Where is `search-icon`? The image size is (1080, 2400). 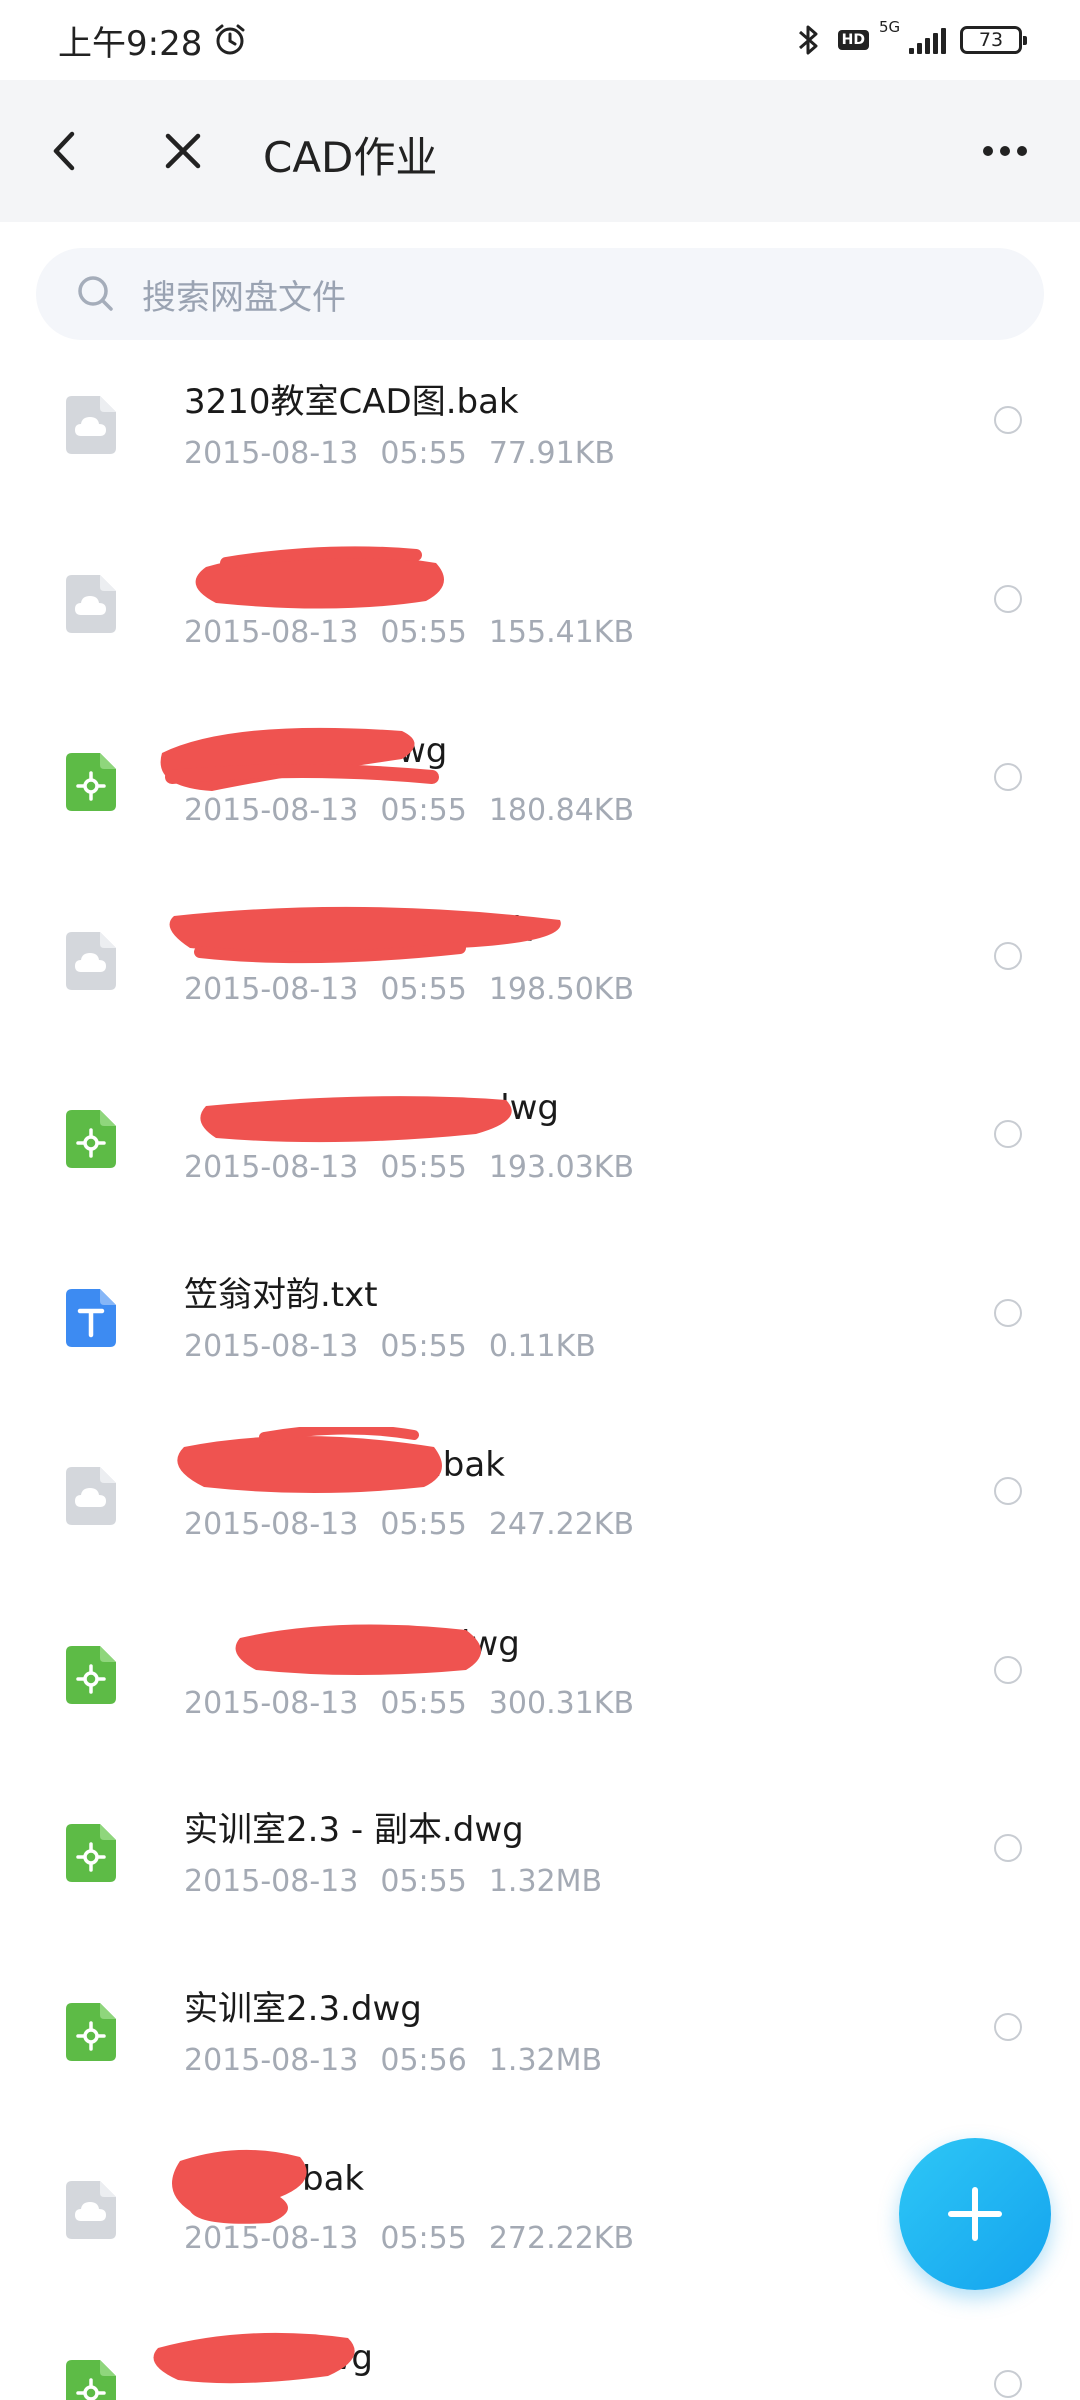
search-icon is located at coordinates (95, 293).